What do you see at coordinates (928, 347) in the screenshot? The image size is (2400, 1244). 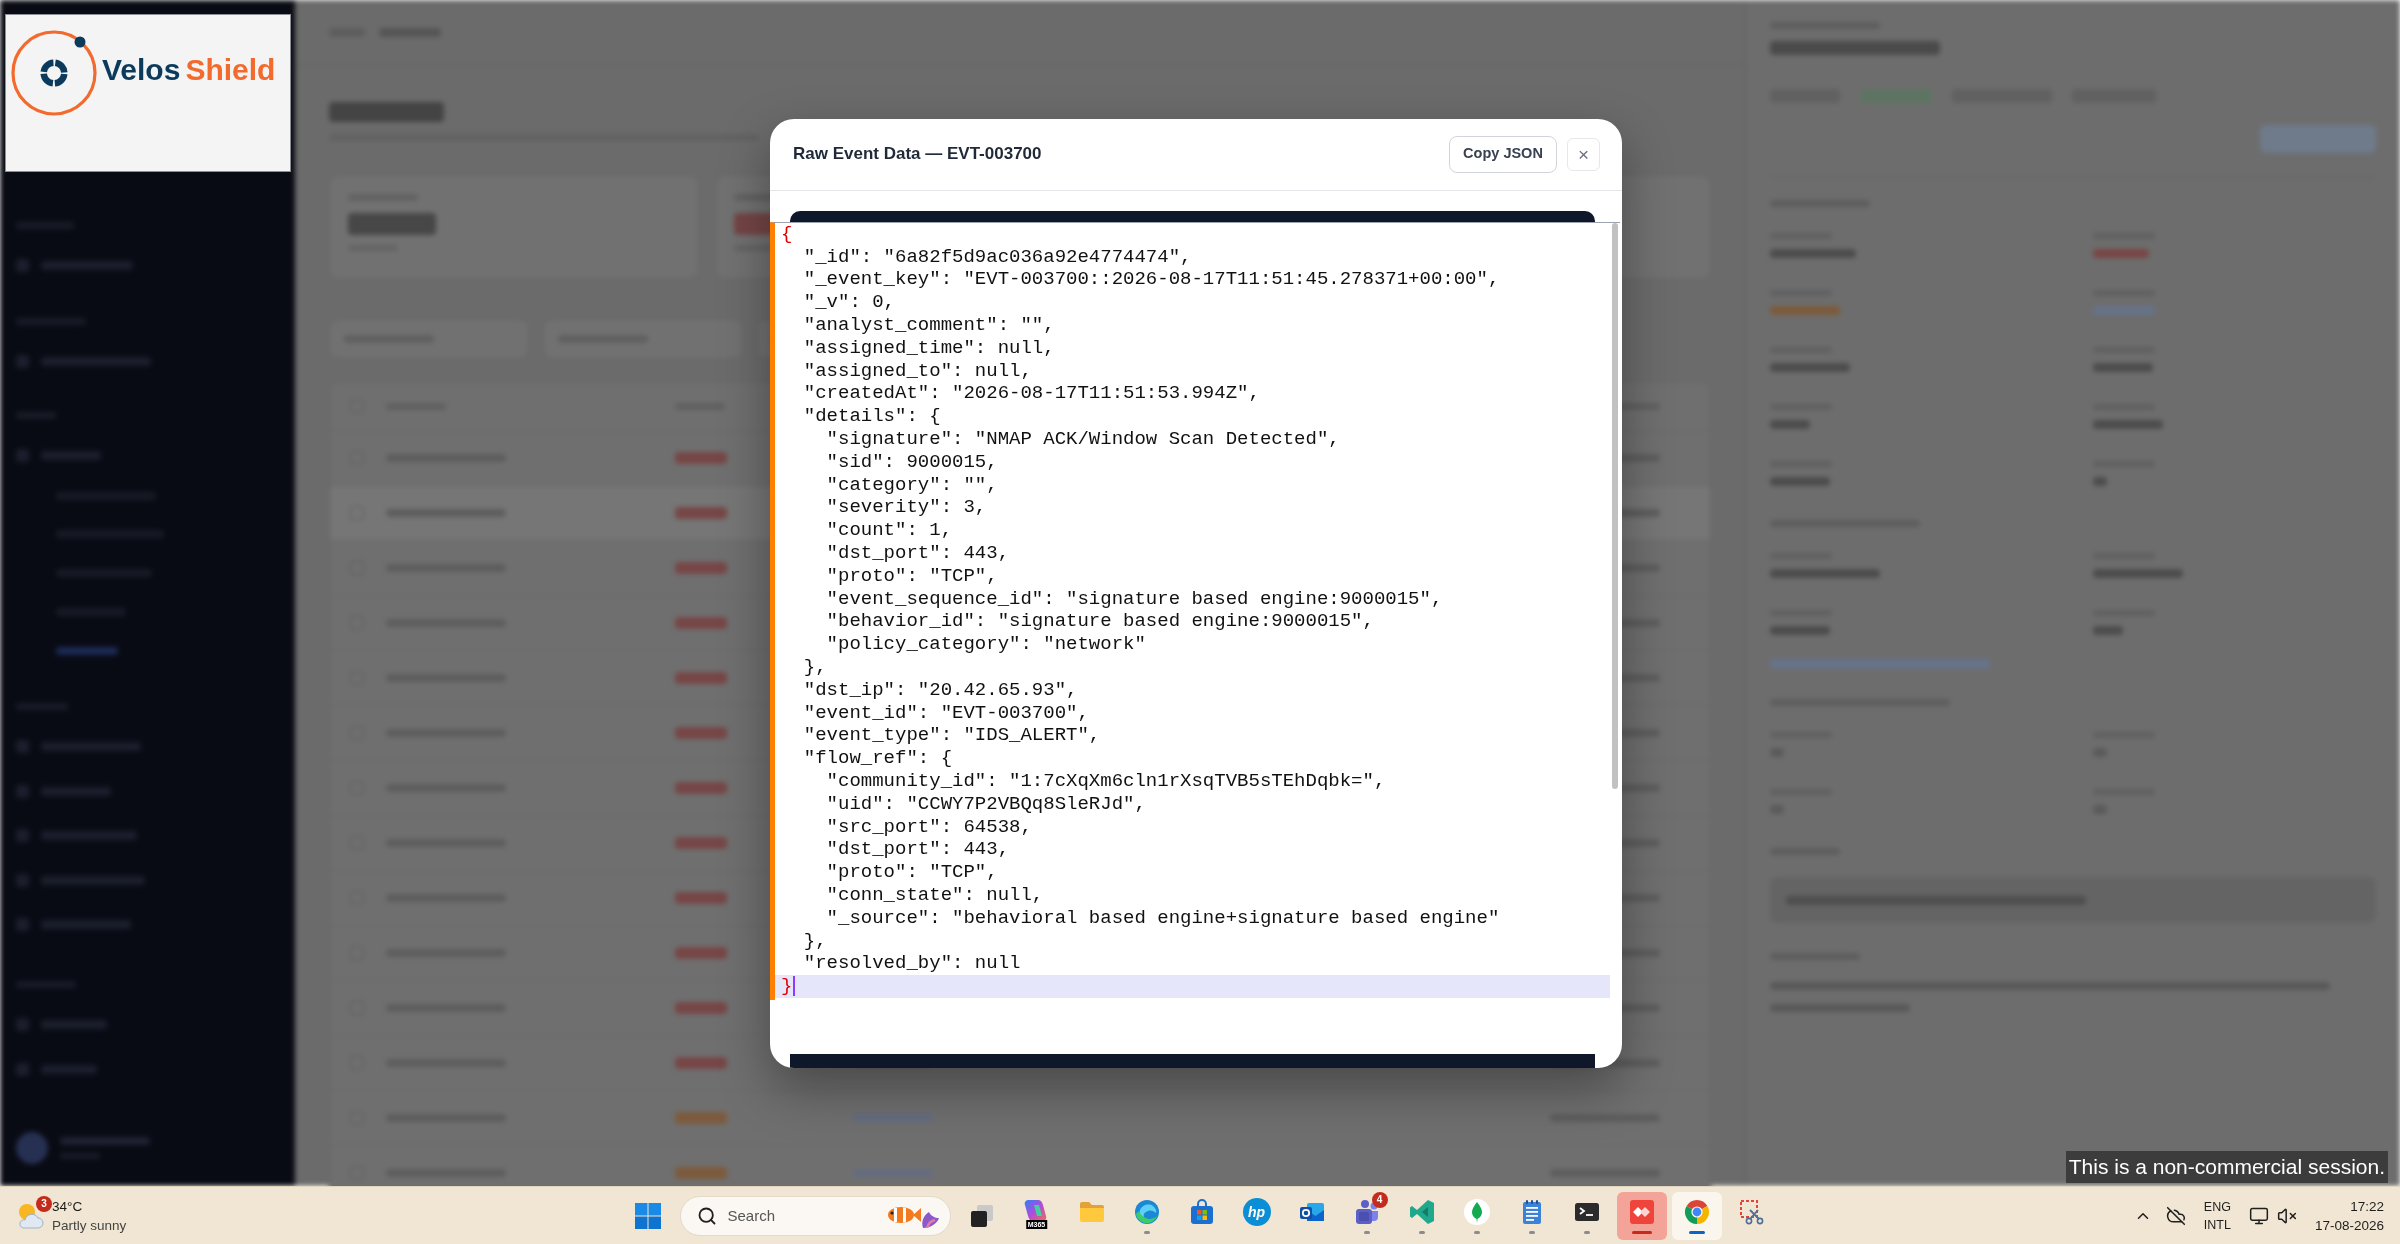 I see `code-line: "assigned_time": null,` at bounding box center [928, 347].